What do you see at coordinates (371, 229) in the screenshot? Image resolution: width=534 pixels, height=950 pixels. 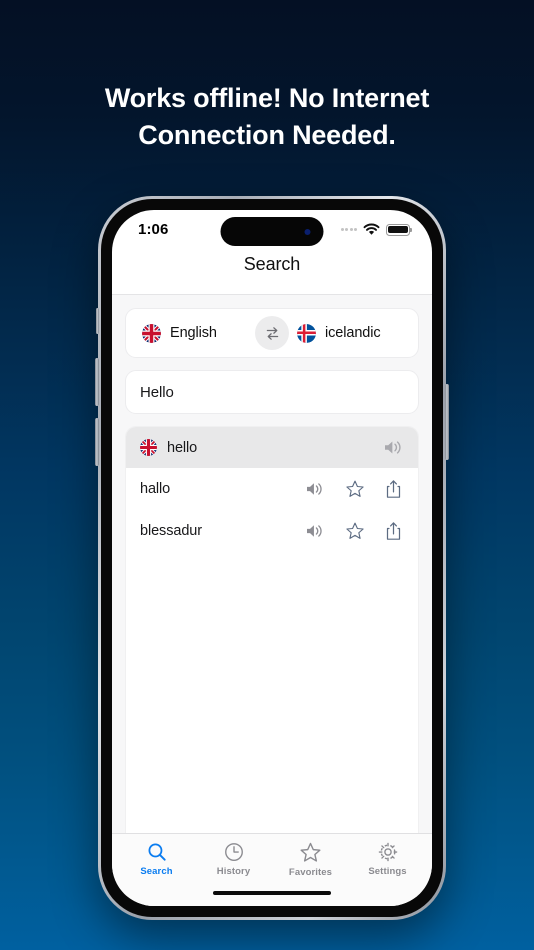 I see `wifi-icon` at bounding box center [371, 229].